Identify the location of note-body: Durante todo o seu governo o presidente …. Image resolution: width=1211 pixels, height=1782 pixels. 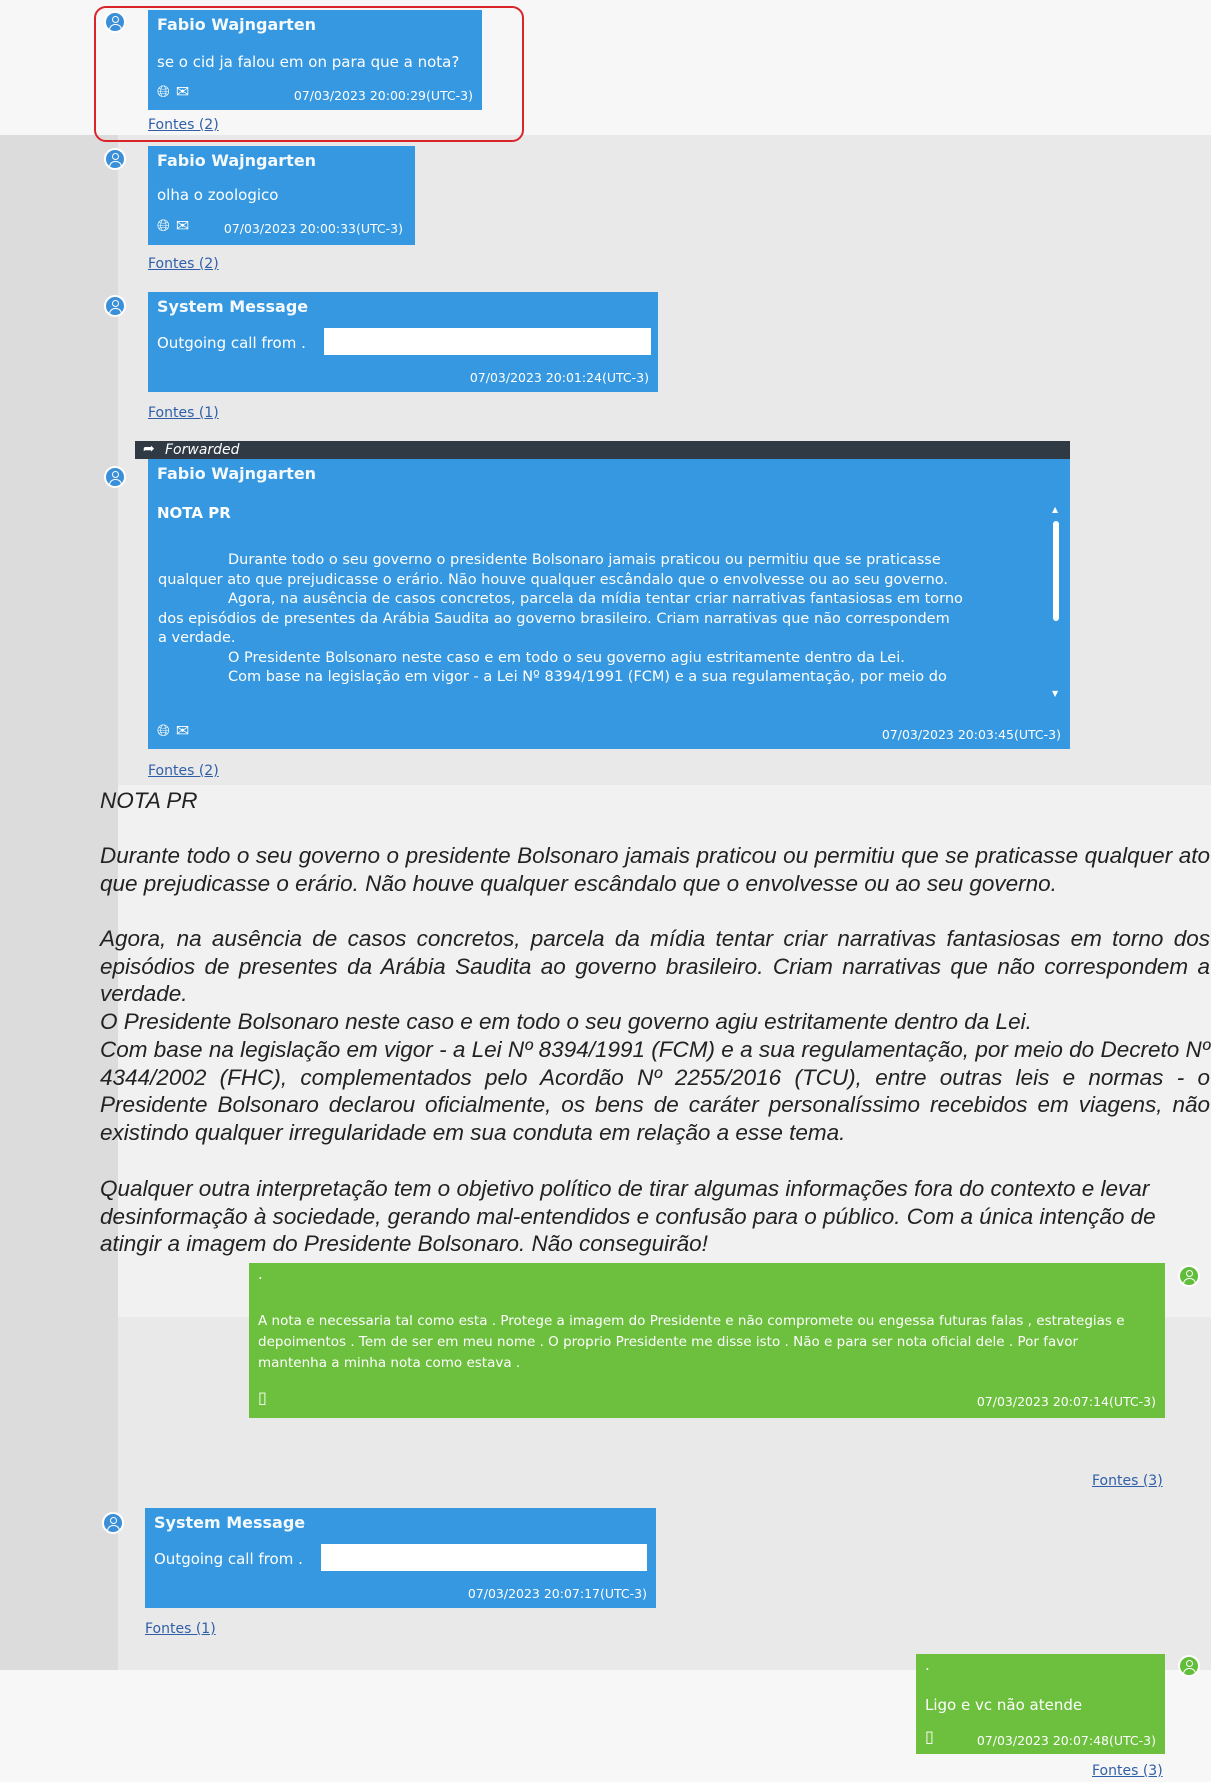
(608, 619).